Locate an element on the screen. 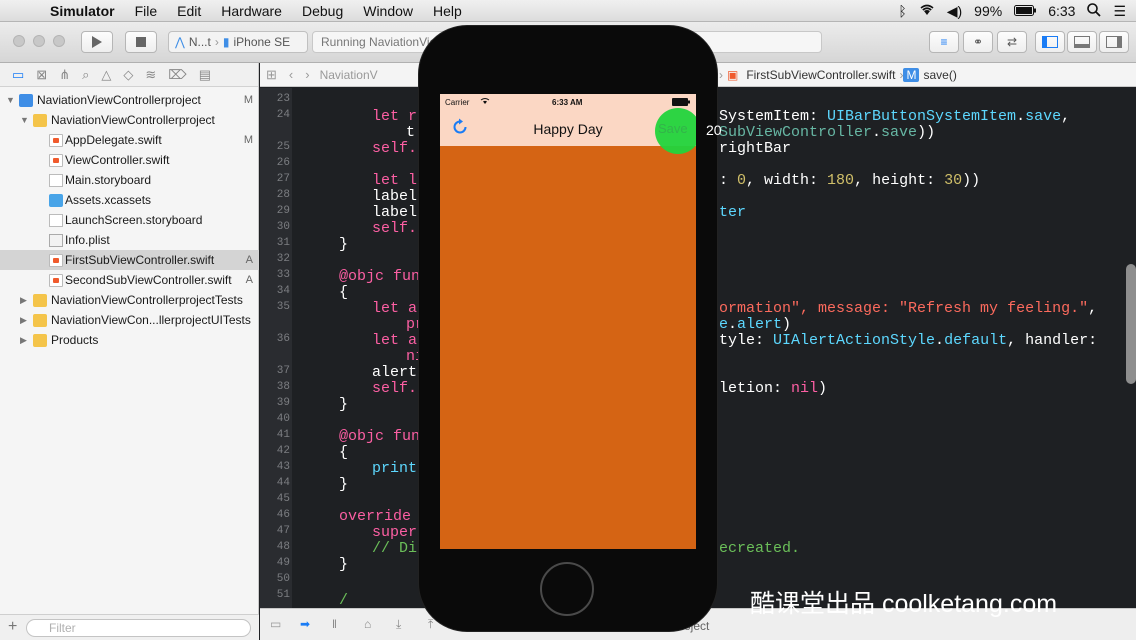  toggle-navigator-button is located at coordinates (1050, 42).